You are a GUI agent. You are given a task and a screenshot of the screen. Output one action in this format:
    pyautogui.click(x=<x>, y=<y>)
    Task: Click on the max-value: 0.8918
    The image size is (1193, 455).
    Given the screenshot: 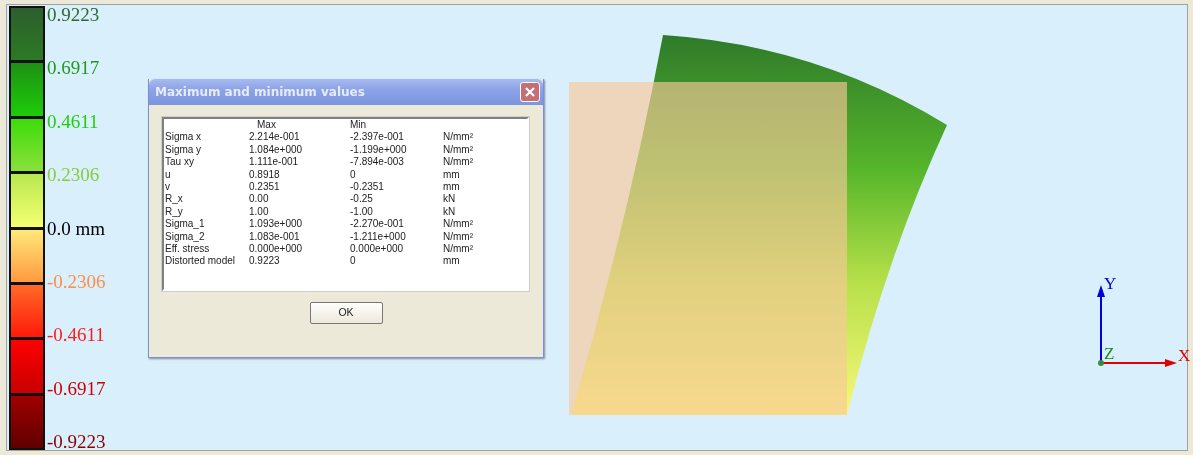 What is the action you would take?
    pyautogui.click(x=264, y=175)
    